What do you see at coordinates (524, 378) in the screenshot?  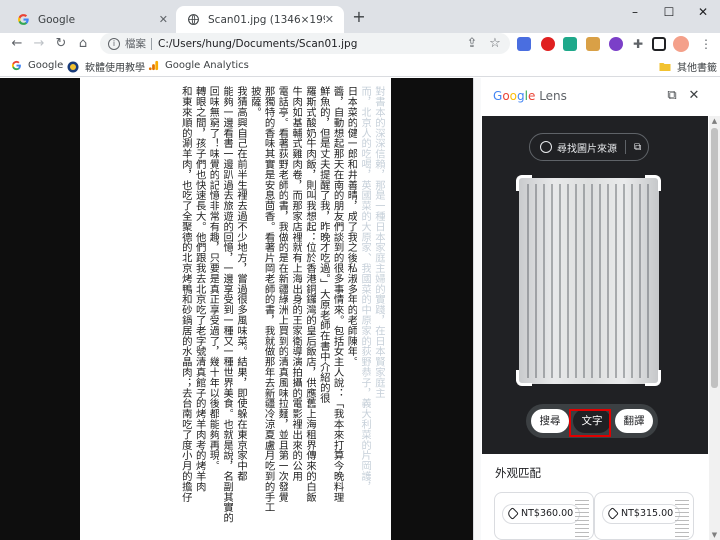 I see `crop-handle-bottom-left` at bounding box center [524, 378].